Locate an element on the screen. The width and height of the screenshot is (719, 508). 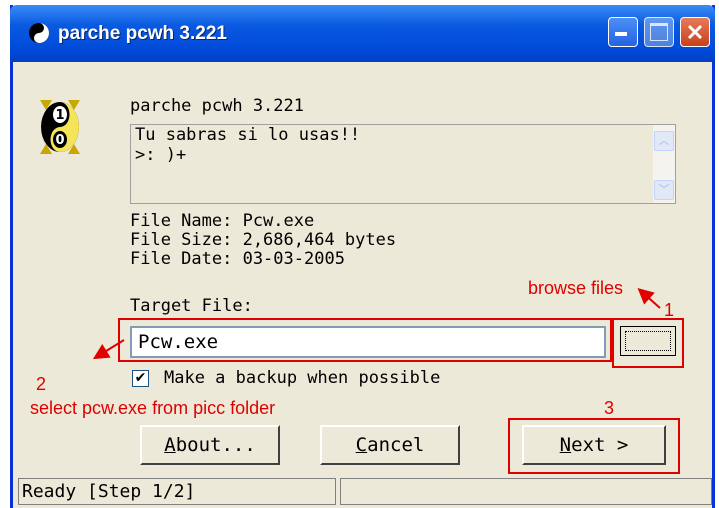
file-date-text: File Date: 03-03-2005 is located at coordinates (237, 259).